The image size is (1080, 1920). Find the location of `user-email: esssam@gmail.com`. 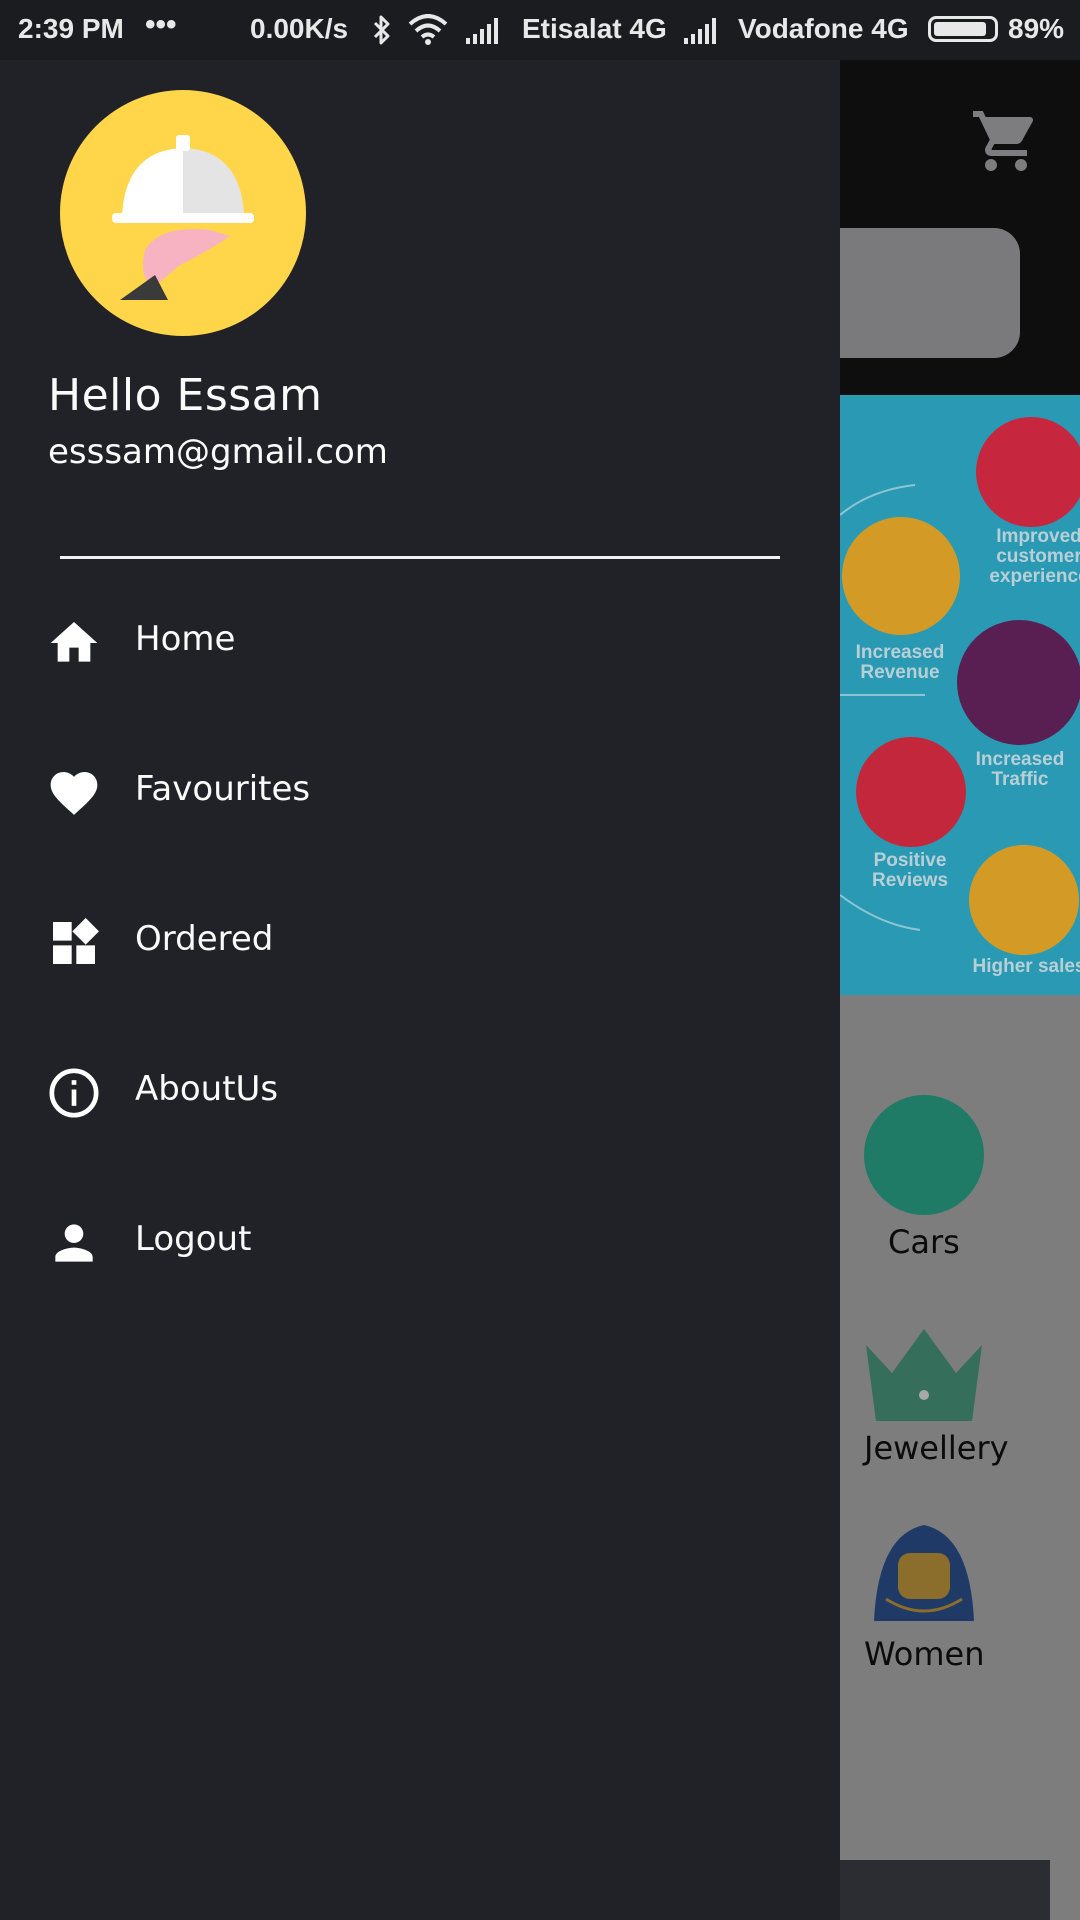

user-email: esssam@gmail.com is located at coordinates (218, 452).